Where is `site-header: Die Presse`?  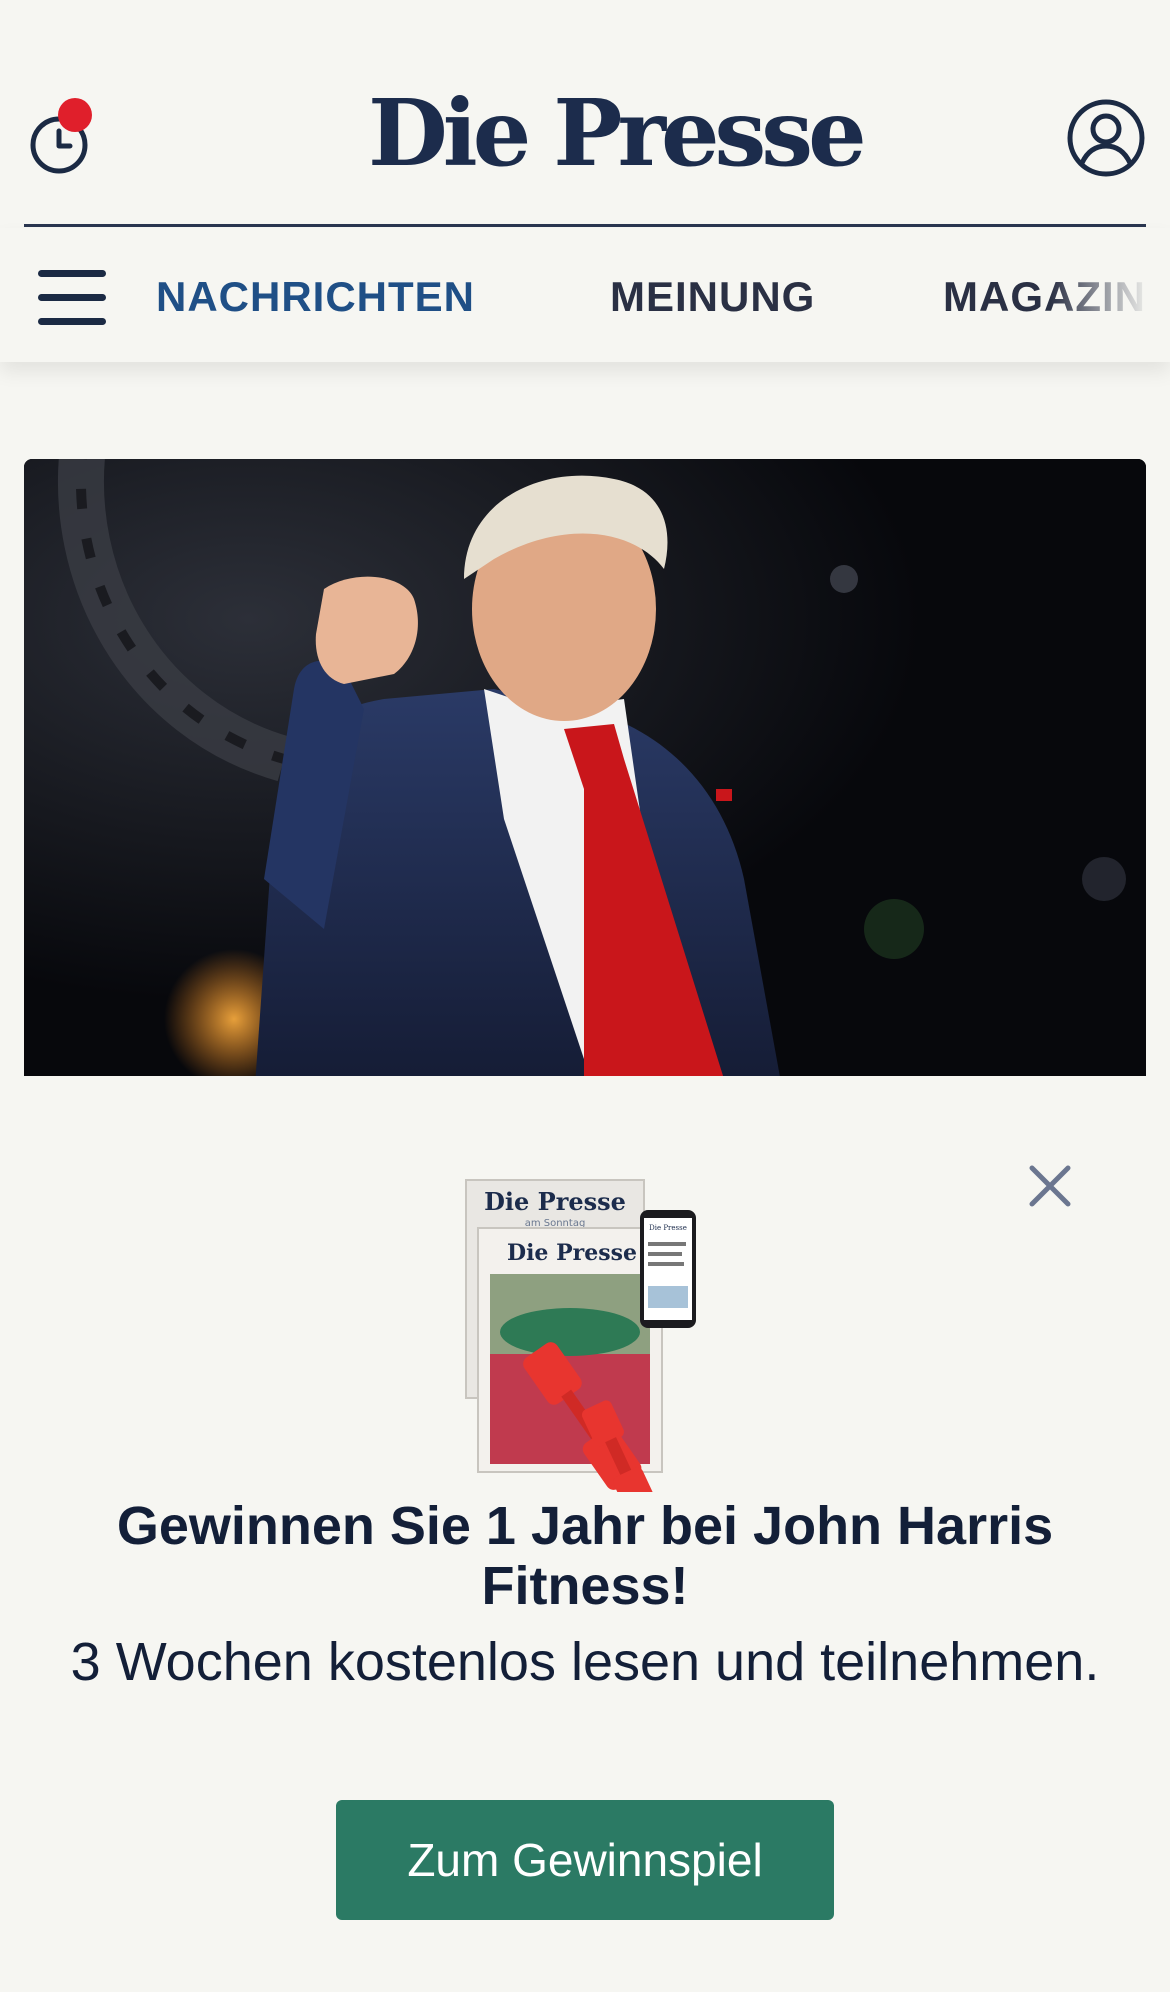 site-header: Die Presse is located at coordinates (585, 114).